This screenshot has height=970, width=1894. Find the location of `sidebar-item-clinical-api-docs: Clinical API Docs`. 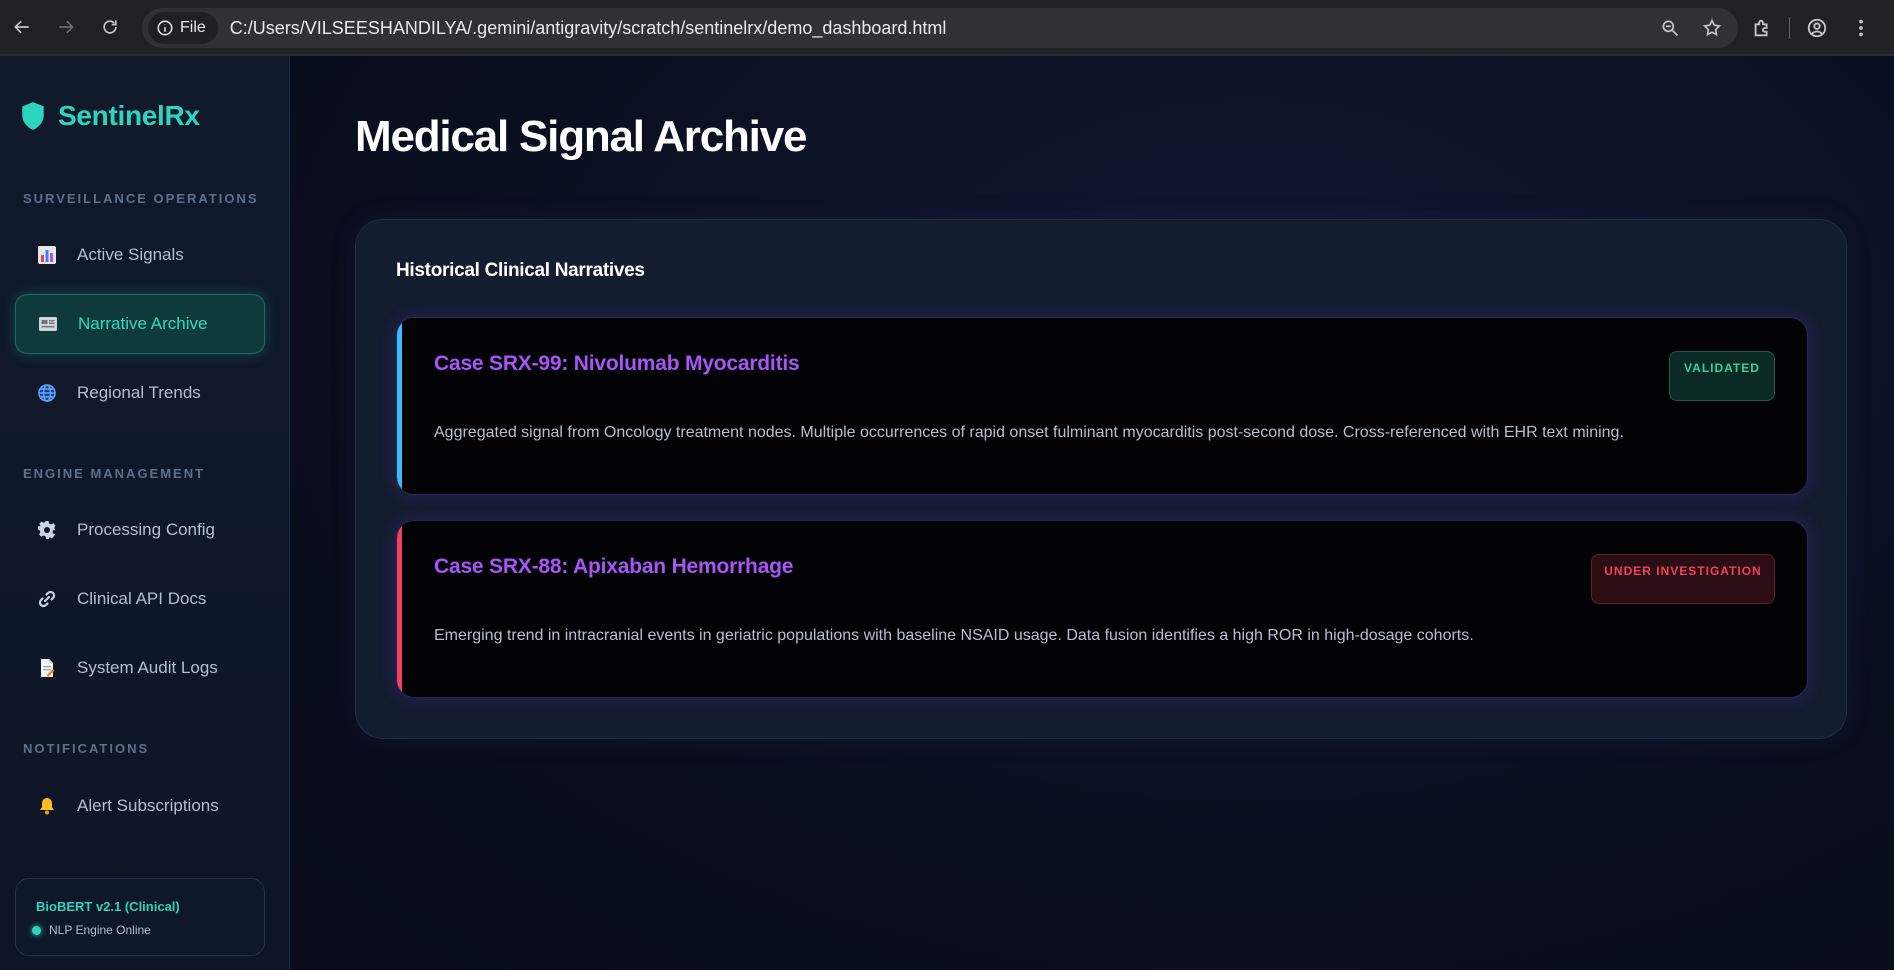

sidebar-item-clinical-api-docs: Clinical API Docs is located at coordinates (140, 599).